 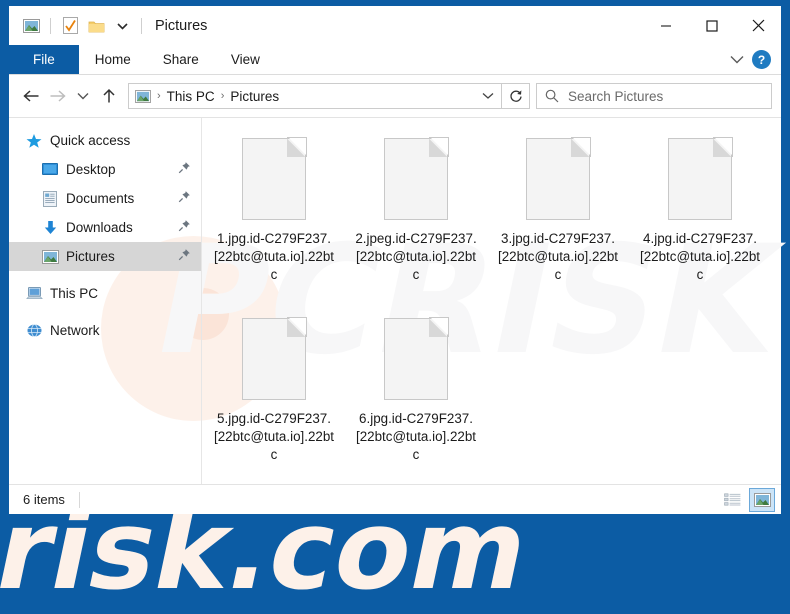 What do you see at coordinates (700, 256) in the screenshot?
I see `file-name: 4.jpg.id-C279F237.[22btc@tuta.io].22btc` at bounding box center [700, 256].